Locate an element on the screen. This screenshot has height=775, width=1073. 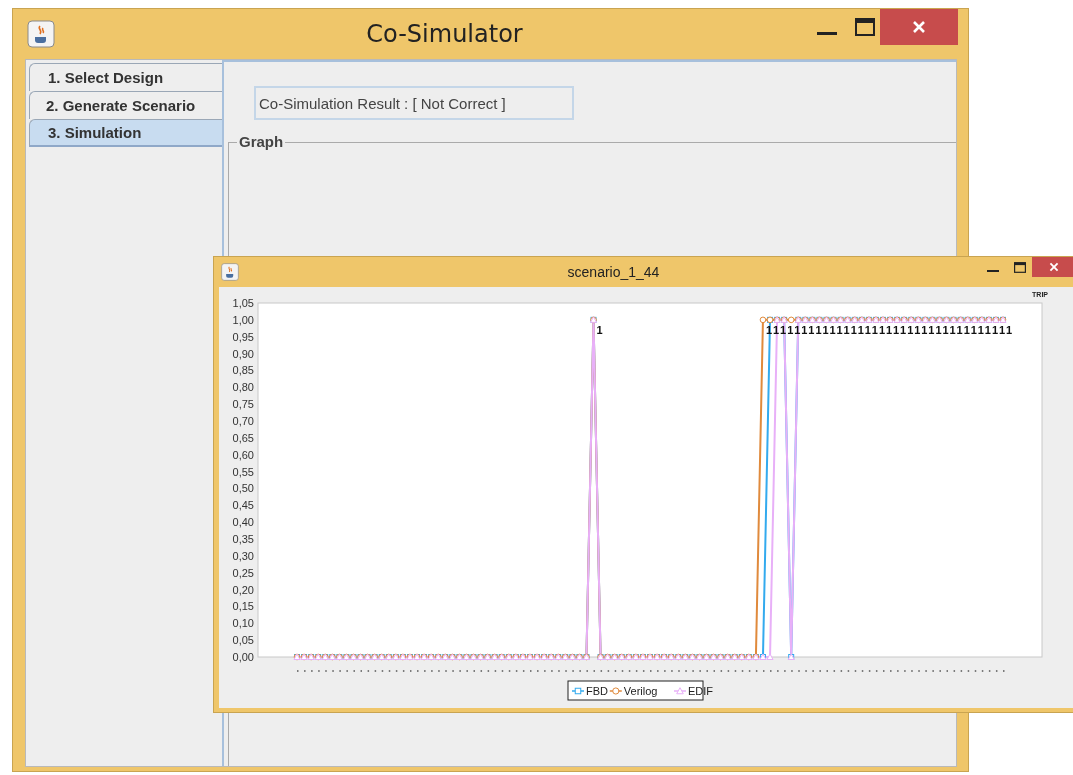
result-field: Co-Simulation Result : [ Not Correct ] is located at coordinates (414, 103).